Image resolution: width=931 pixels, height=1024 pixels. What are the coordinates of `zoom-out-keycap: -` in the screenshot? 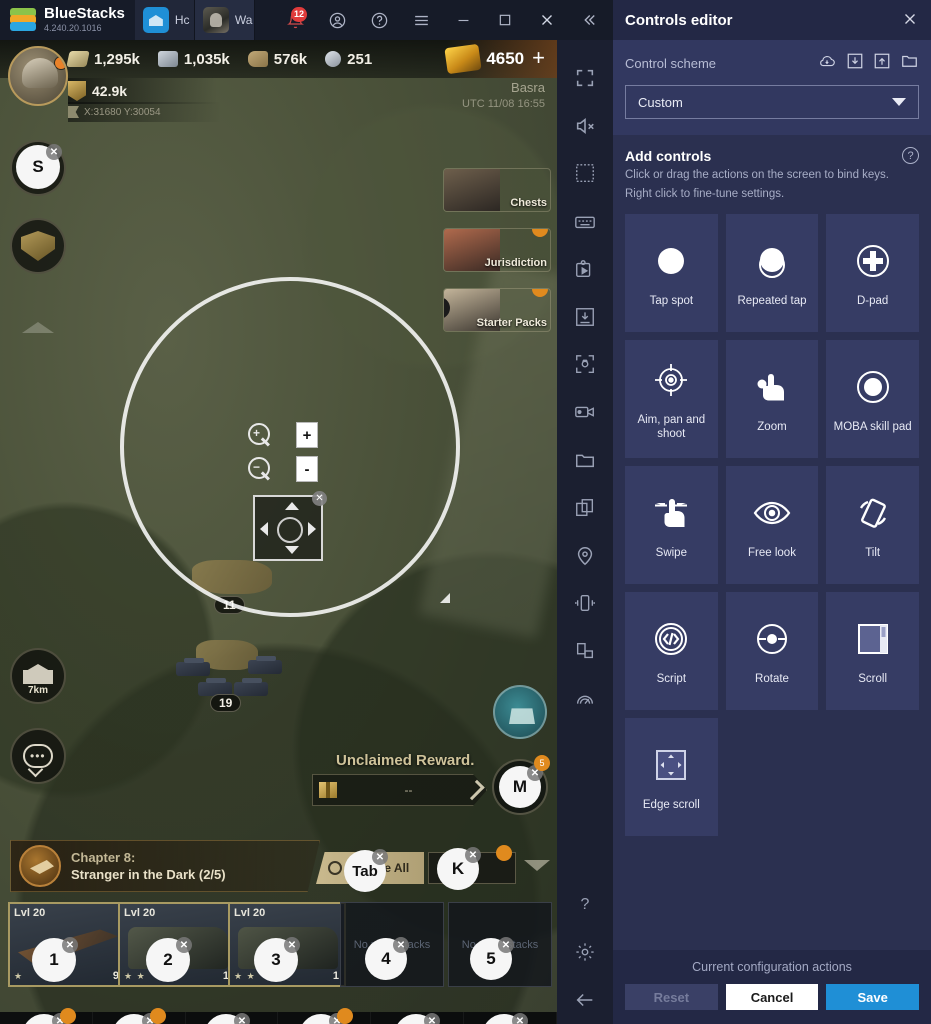 It's located at (307, 469).